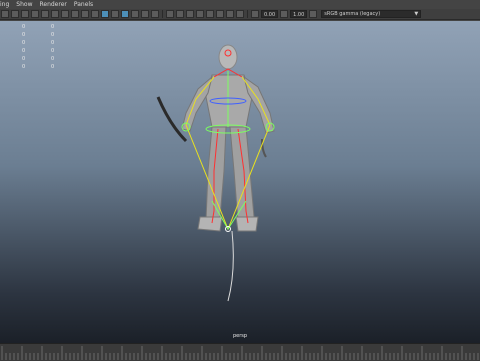 Image resolution: width=480 pixels, height=361 pixels. What do you see at coordinates (15, 14) in the screenshot?
I see `camera-attributes-icon` at bounding box center [15, 14].